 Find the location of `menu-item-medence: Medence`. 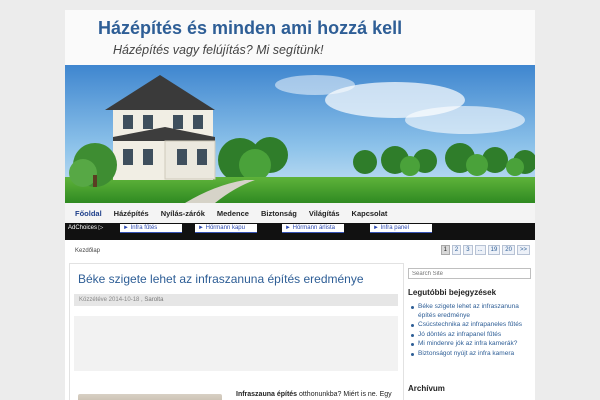

menu-item-medence: Medence is located at coordinates (233, 214).